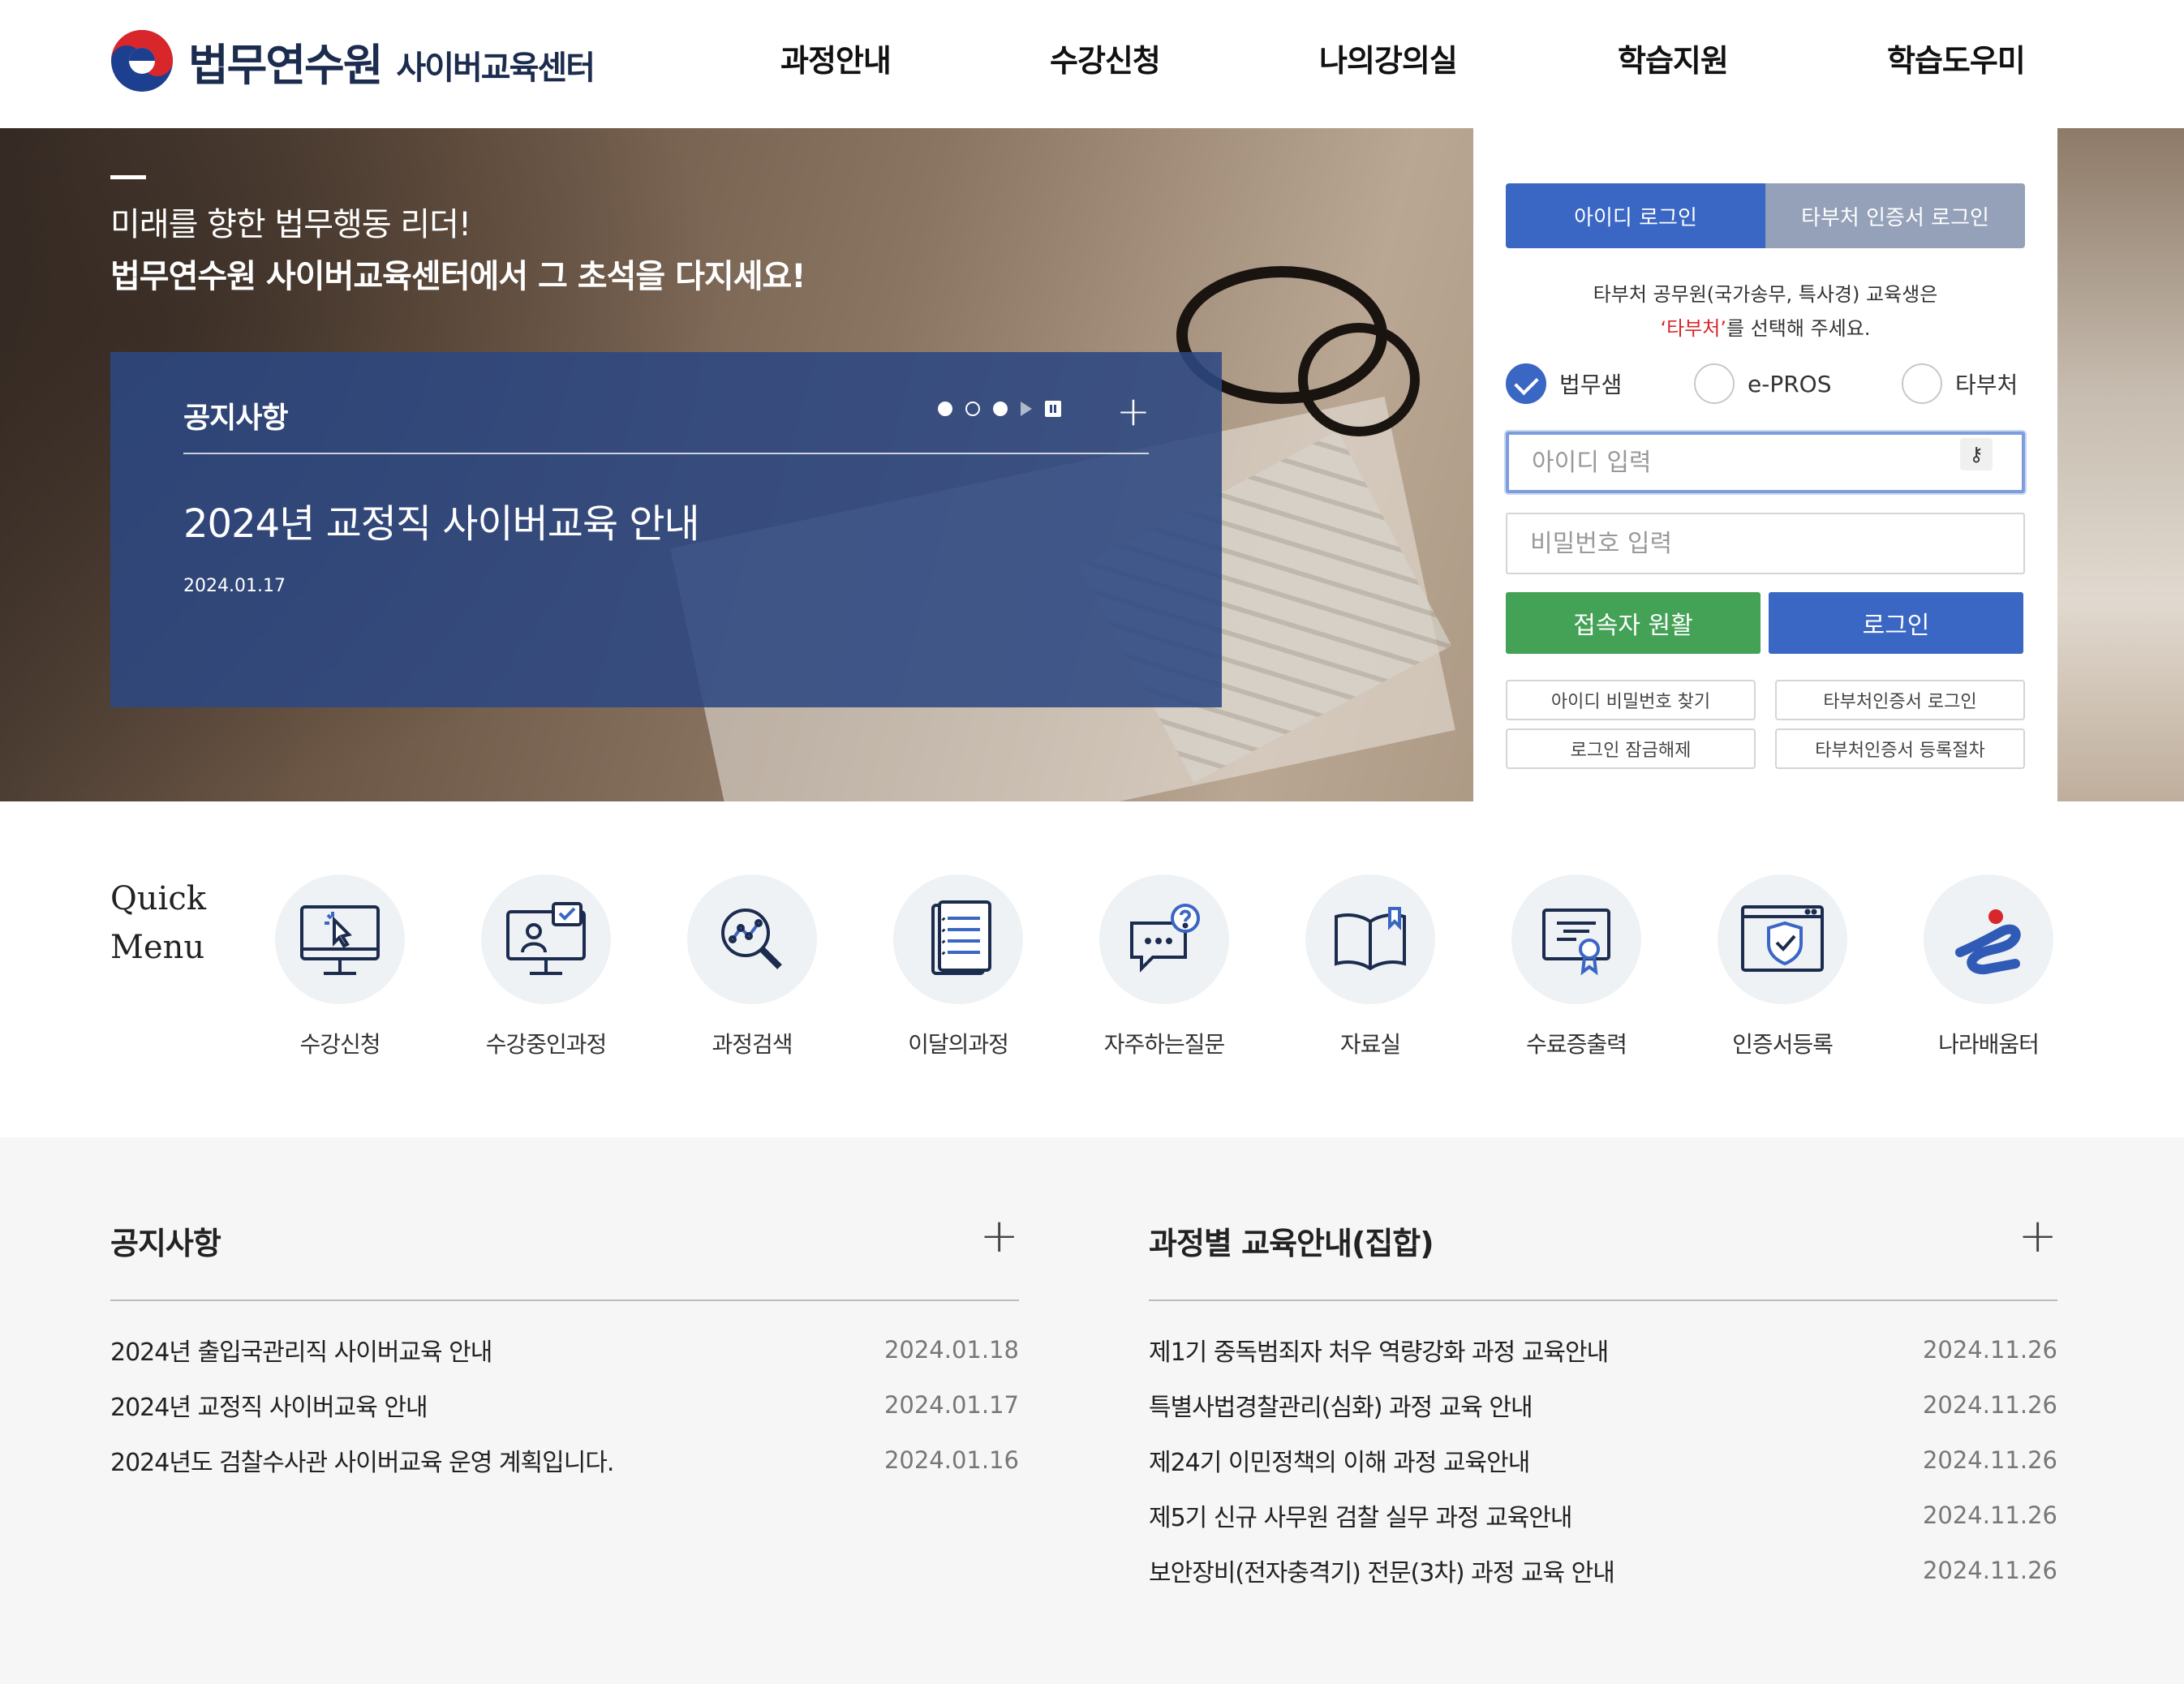 Image resolution: width=2184 pixels, height=1684 pixels. I want to click on certificate-icon, so click(1576, 942).